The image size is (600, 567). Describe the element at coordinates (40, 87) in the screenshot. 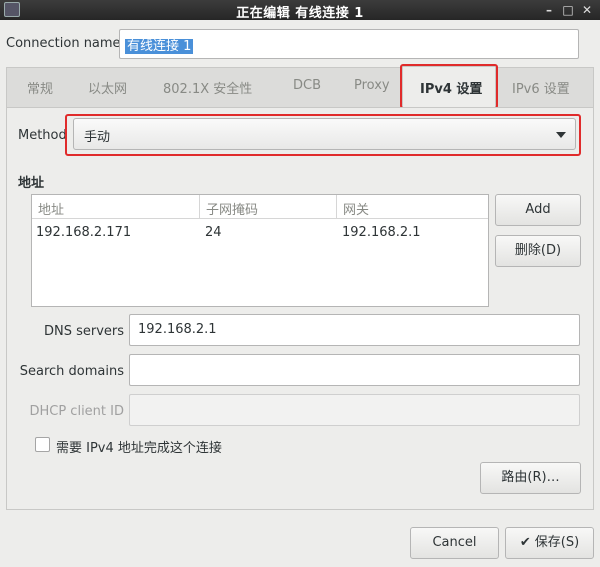

I see `tab-general: 常规` at that location.